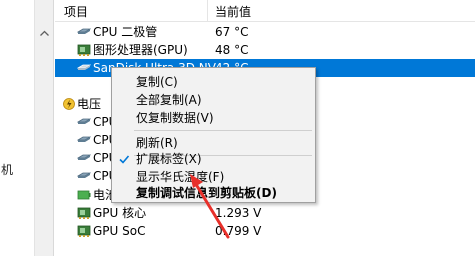  Describe the element at coordinates (265, 11) in the screenshot. I see `list-header: 项目 当前值` at that location.